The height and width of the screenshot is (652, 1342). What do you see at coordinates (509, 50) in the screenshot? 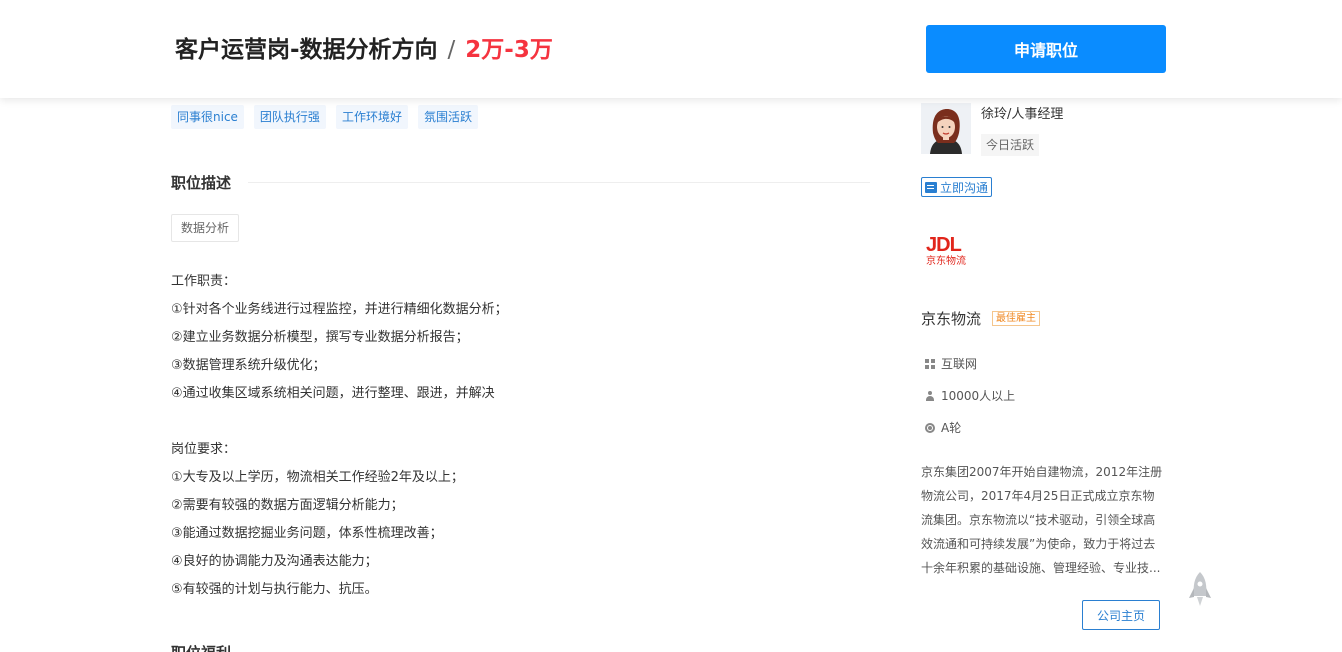
I see `salary-range: 2万-3万` at bounding box center [509, 50].